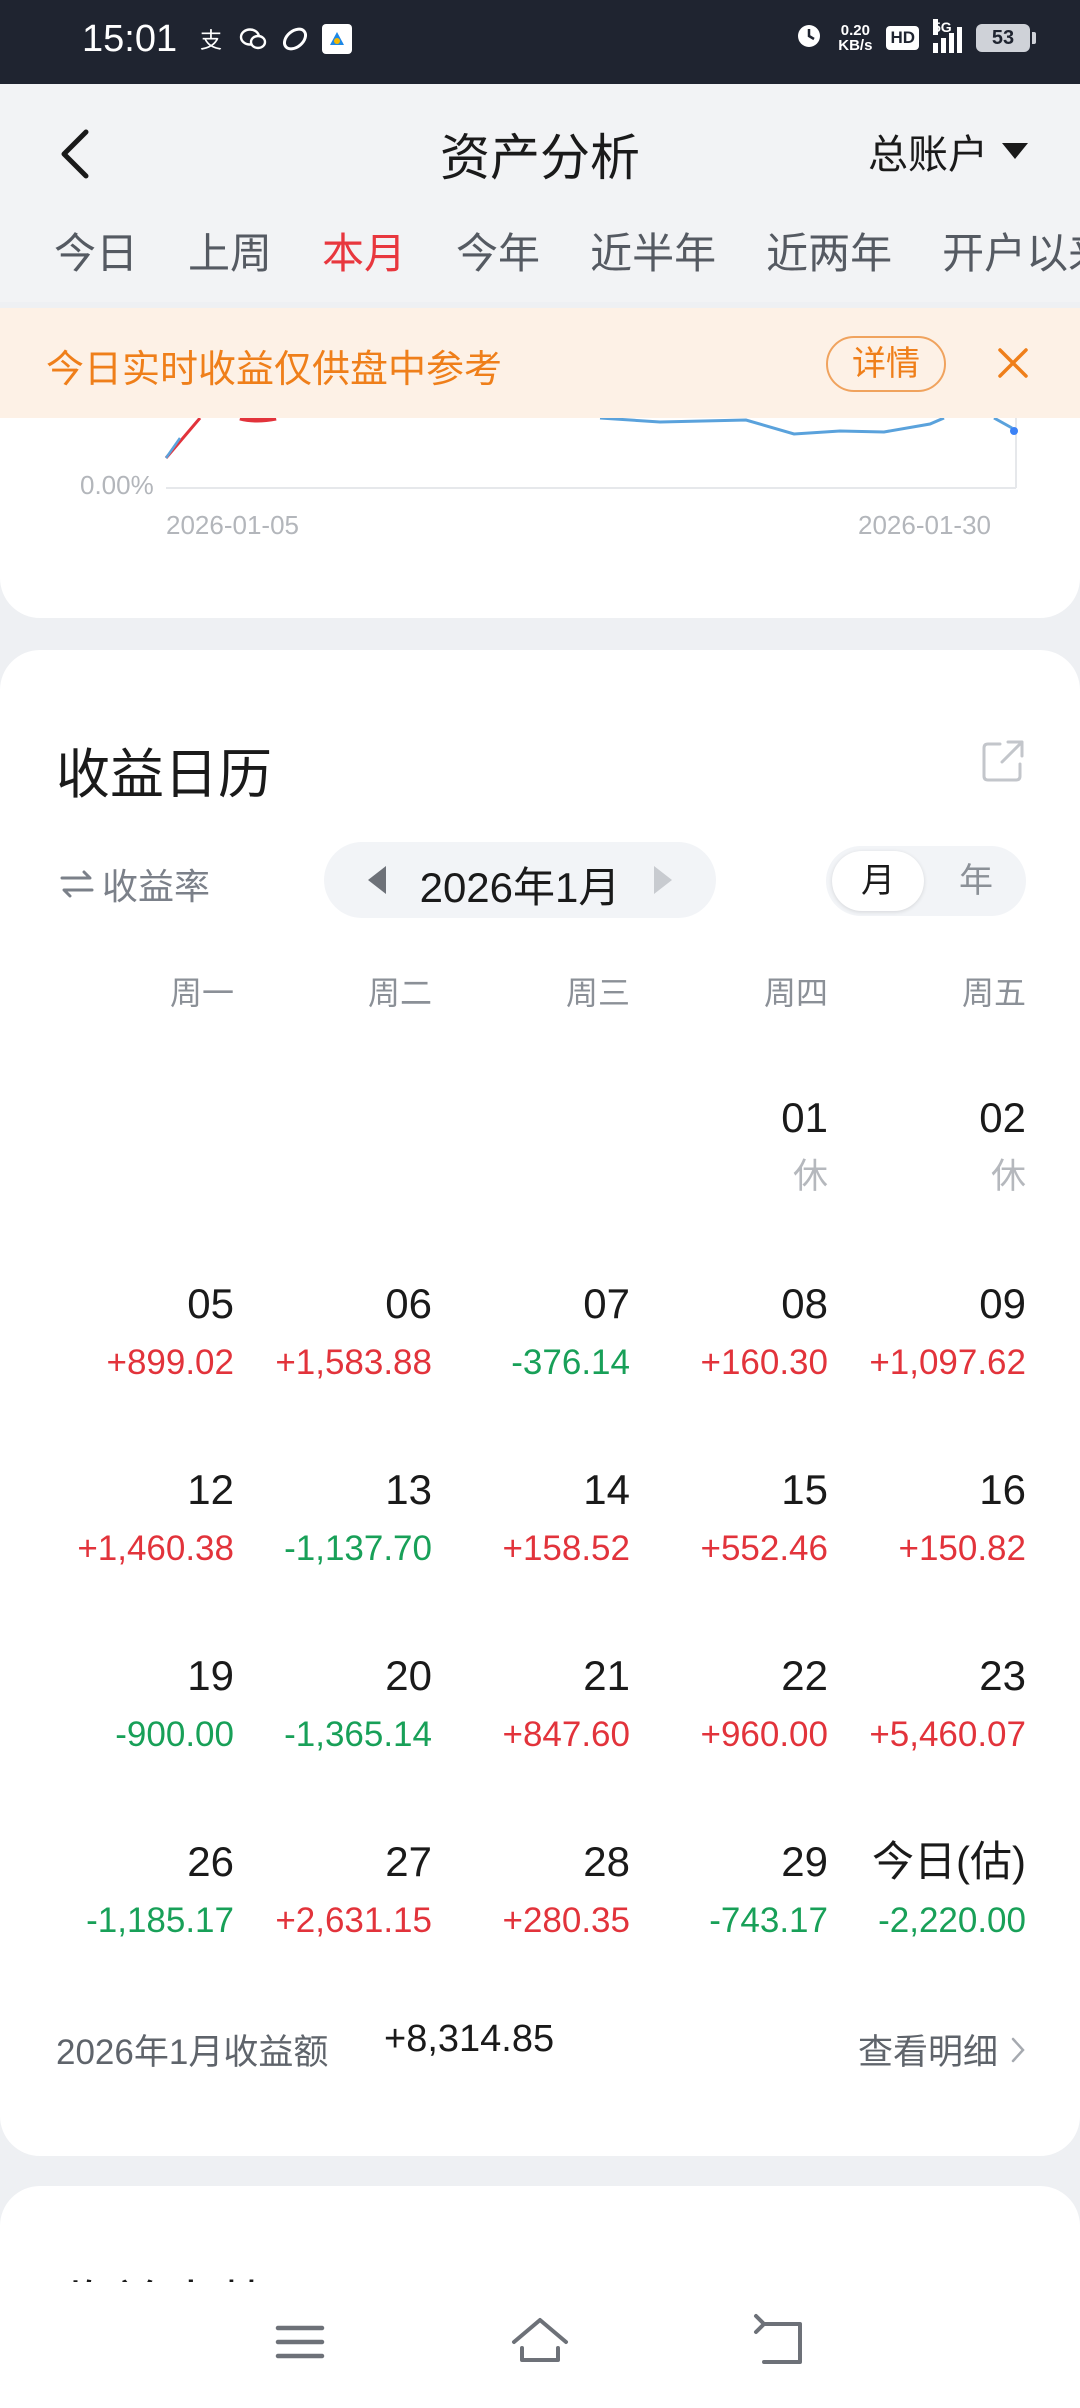 Image resolution: width=1080 pixels, height=2408 pixels. I want to click on calendar-day-cell: 21 +847.60, so click(531, 1741).